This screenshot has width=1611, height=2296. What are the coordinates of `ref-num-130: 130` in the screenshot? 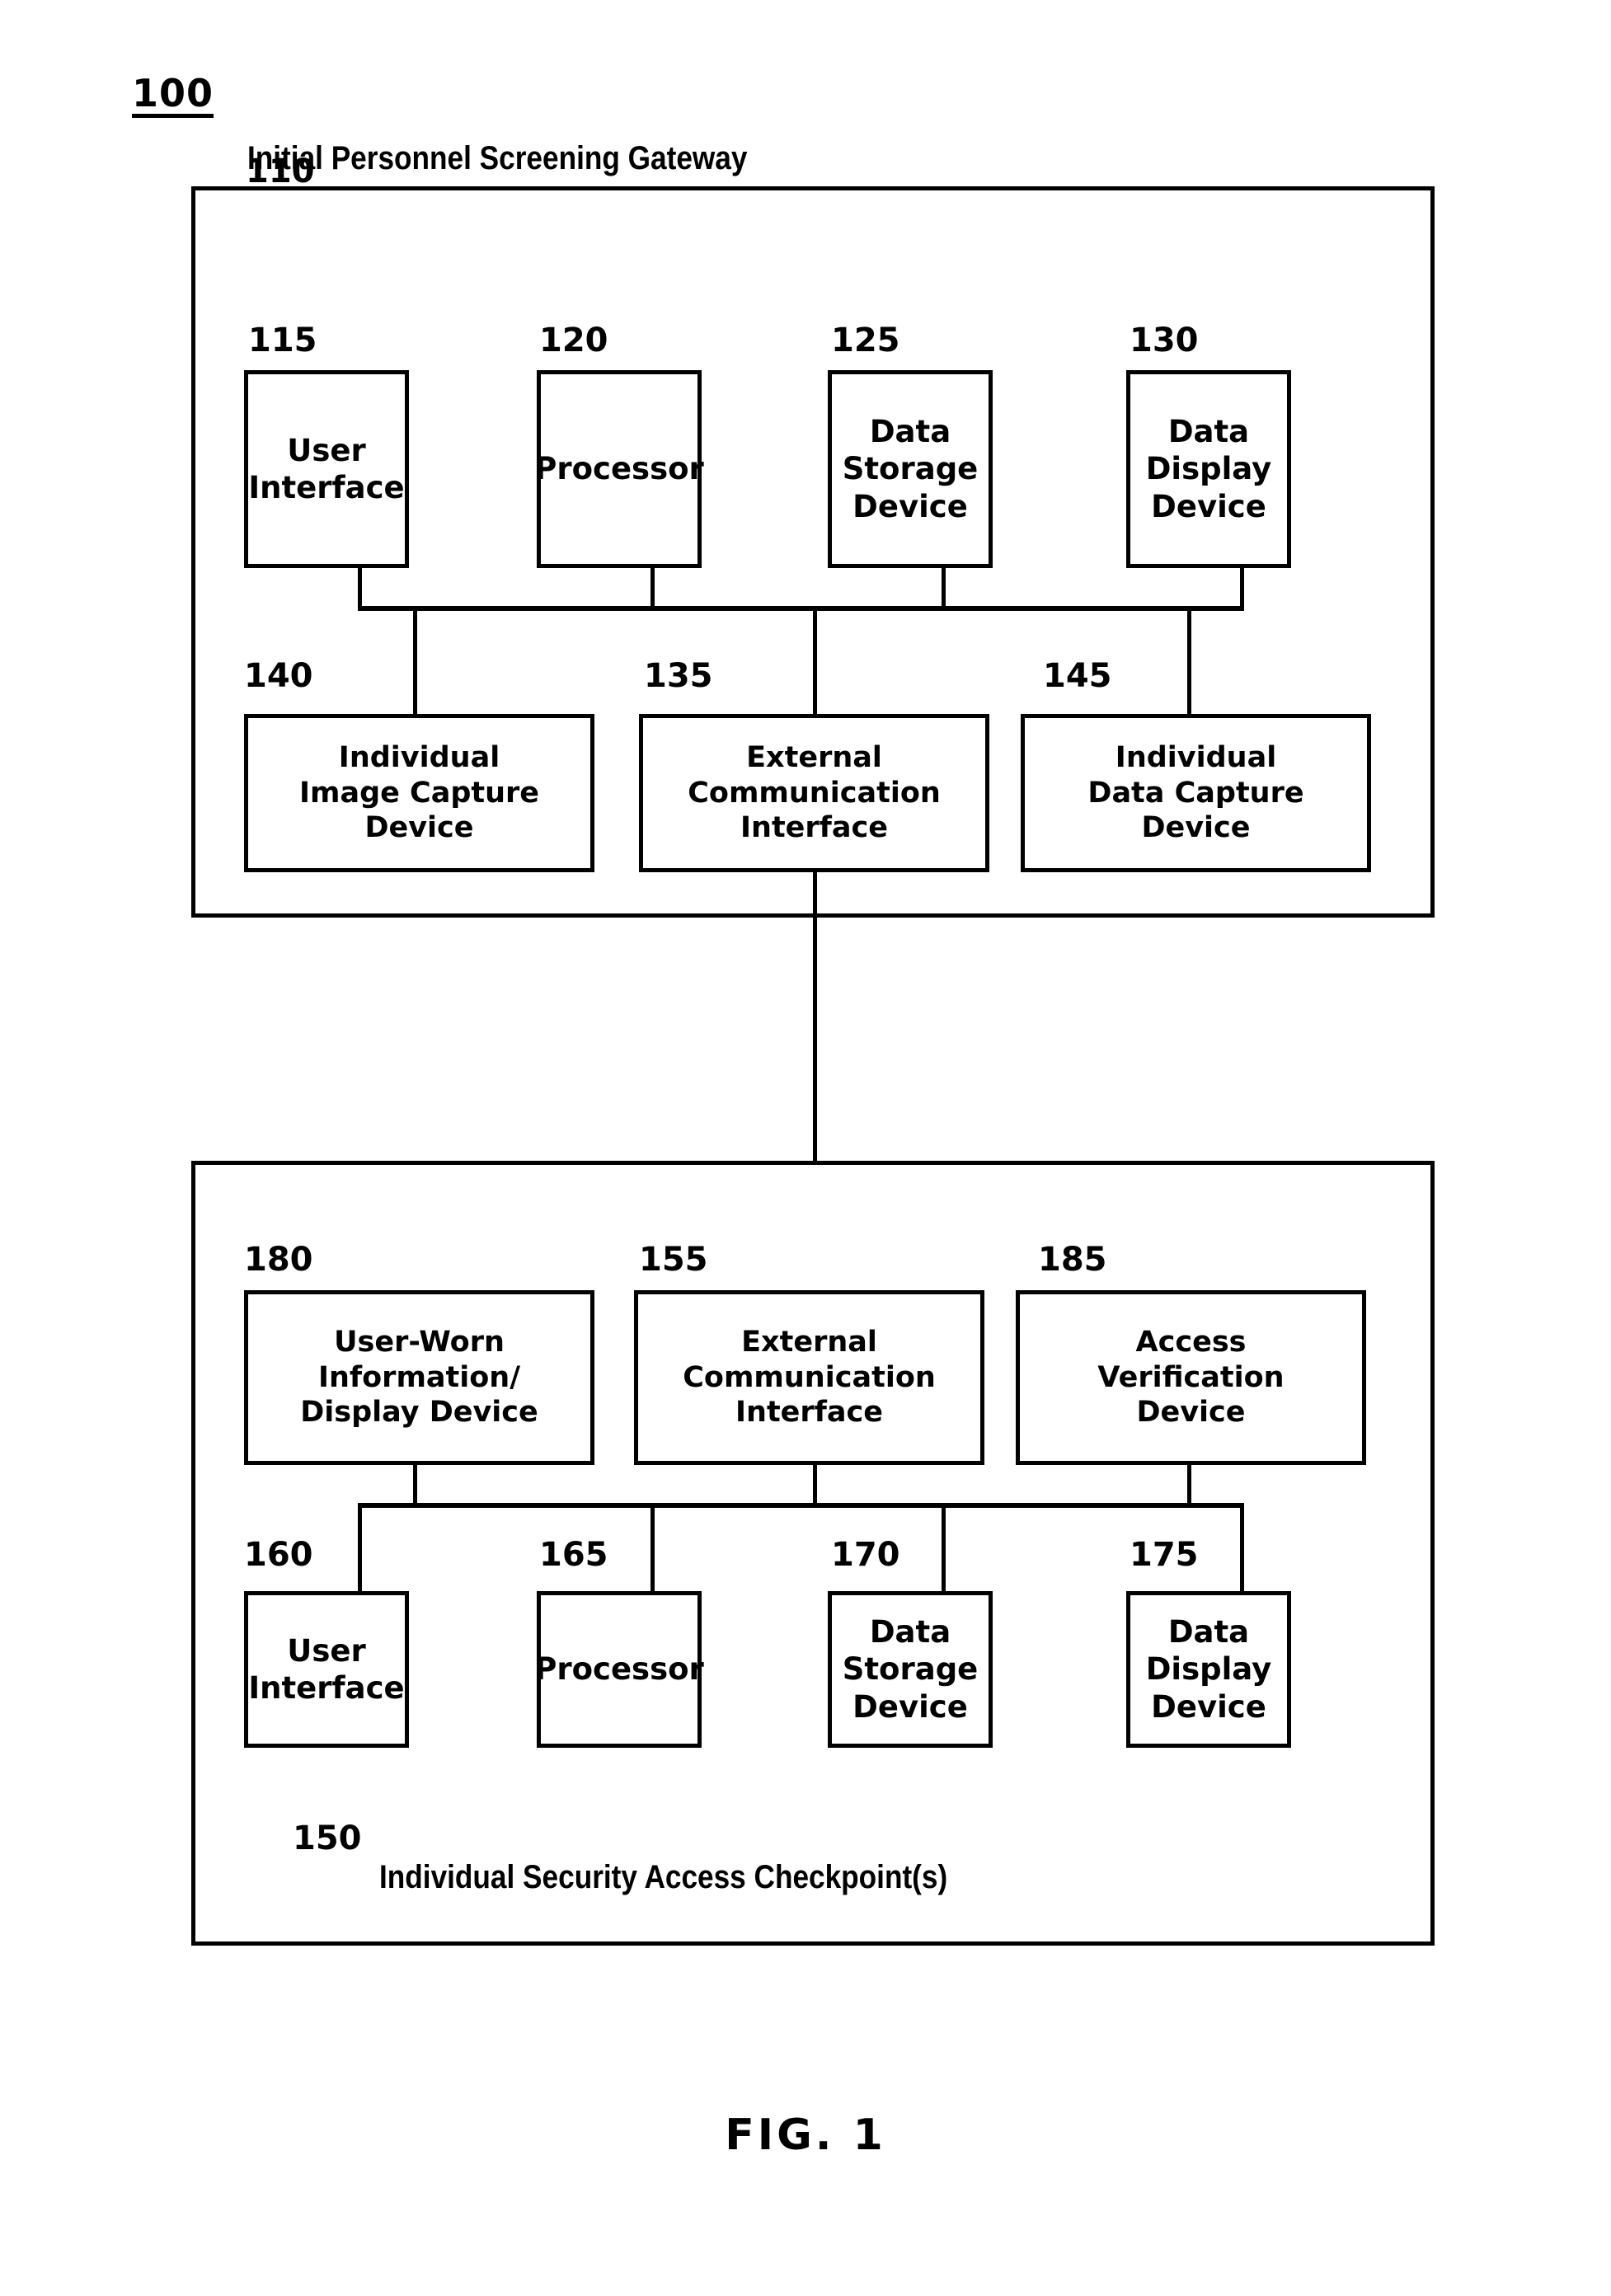 It's located at (1164, 341).